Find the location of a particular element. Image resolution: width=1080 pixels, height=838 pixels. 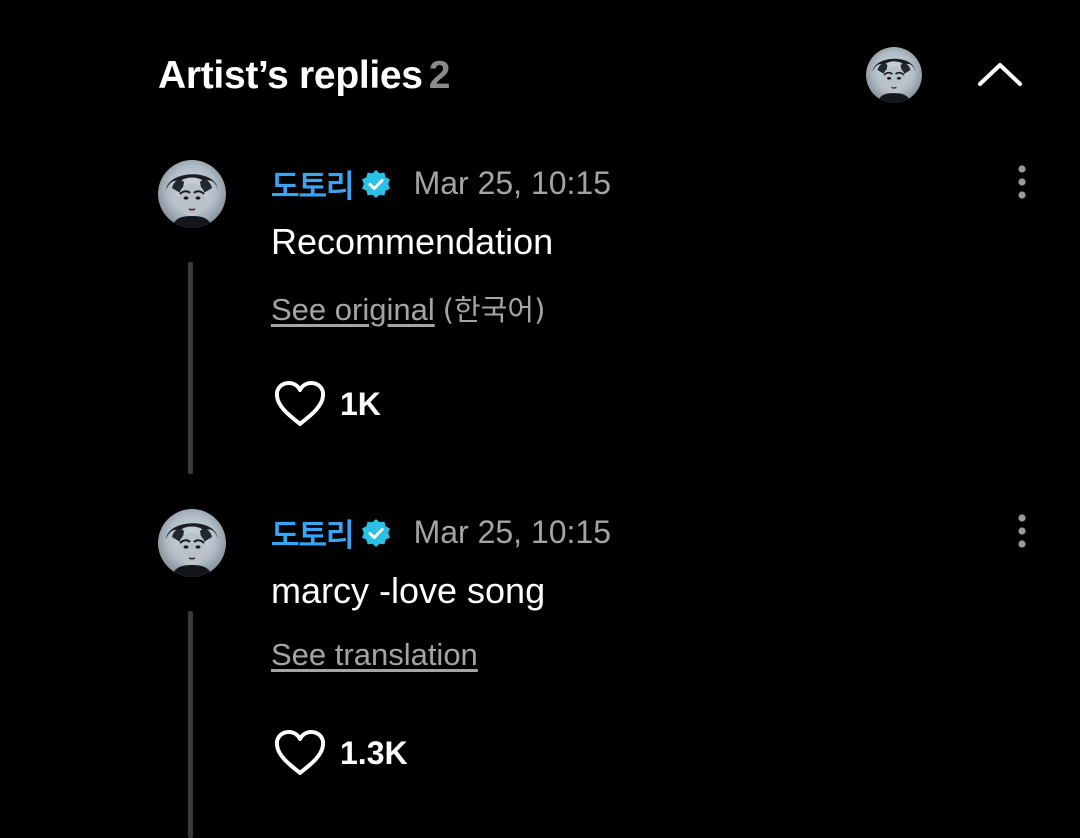

like-button: 1.3K is located at coordinates (340, 753).